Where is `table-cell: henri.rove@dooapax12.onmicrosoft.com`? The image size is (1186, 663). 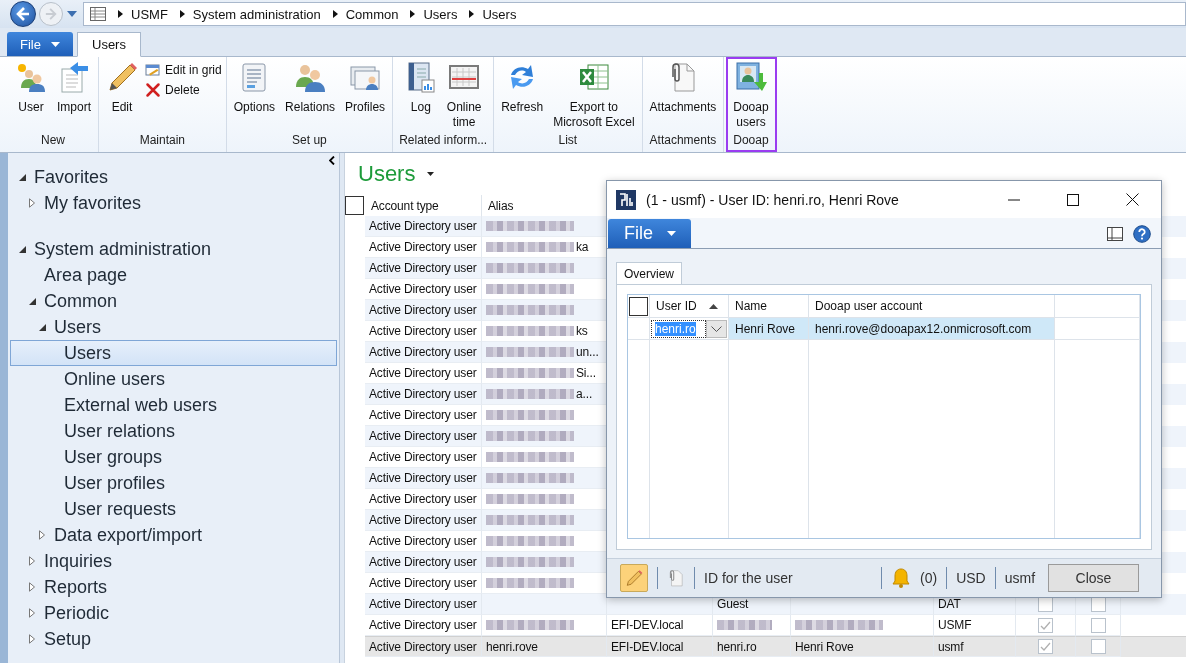
table-cell: henri.rove@dooapax12.onmicrosoft.com is located at coordinates (923, 328).